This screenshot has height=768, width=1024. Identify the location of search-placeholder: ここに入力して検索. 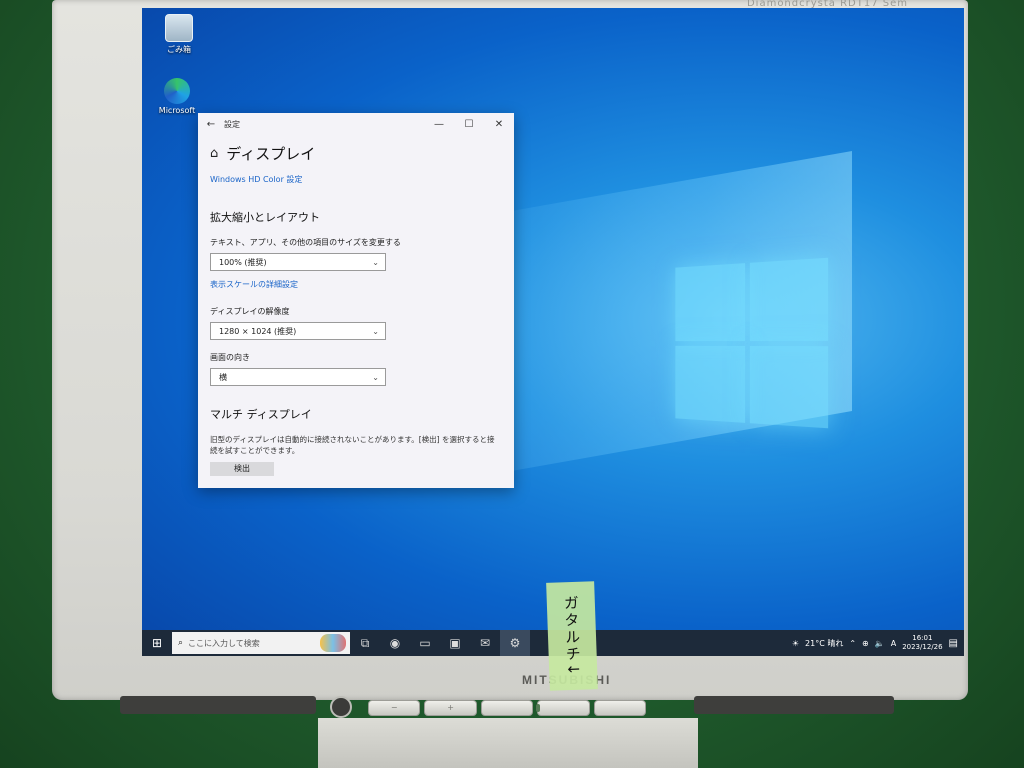
(224, 643).